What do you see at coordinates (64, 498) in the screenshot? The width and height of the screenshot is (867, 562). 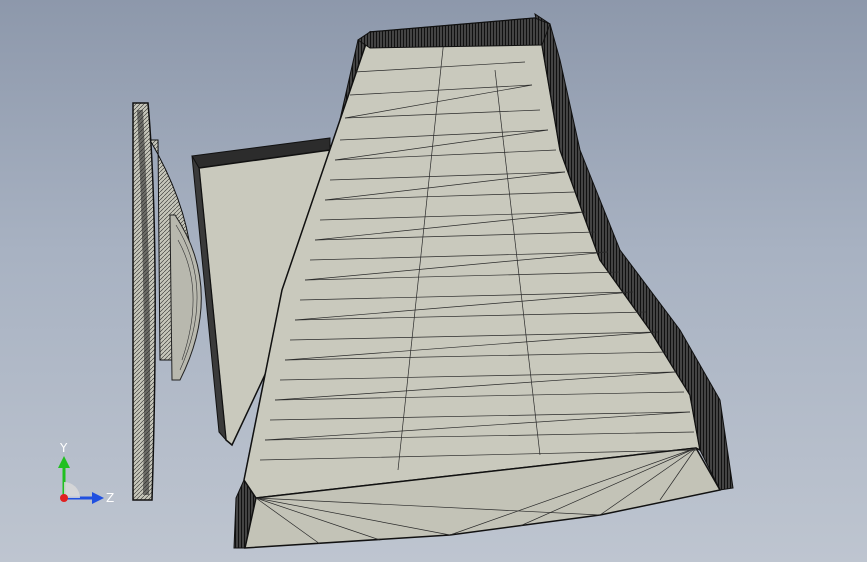 I see `x-axis-dot` at bounding box center [64, 498].